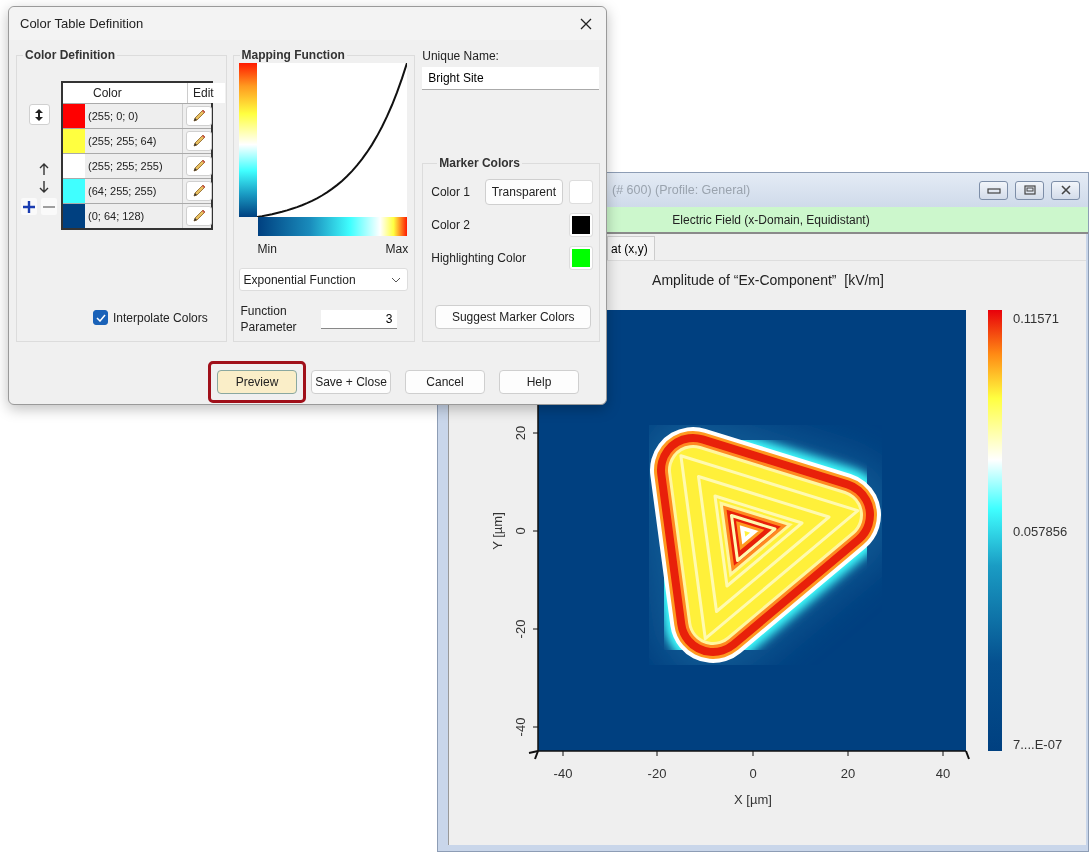 Image resolution: width=1089 pixels, height=852 pixels. Describe the element at coordinates (681, 190) in the screenshot. I see `window-title: (# 600) (Profile: General)` at that location.